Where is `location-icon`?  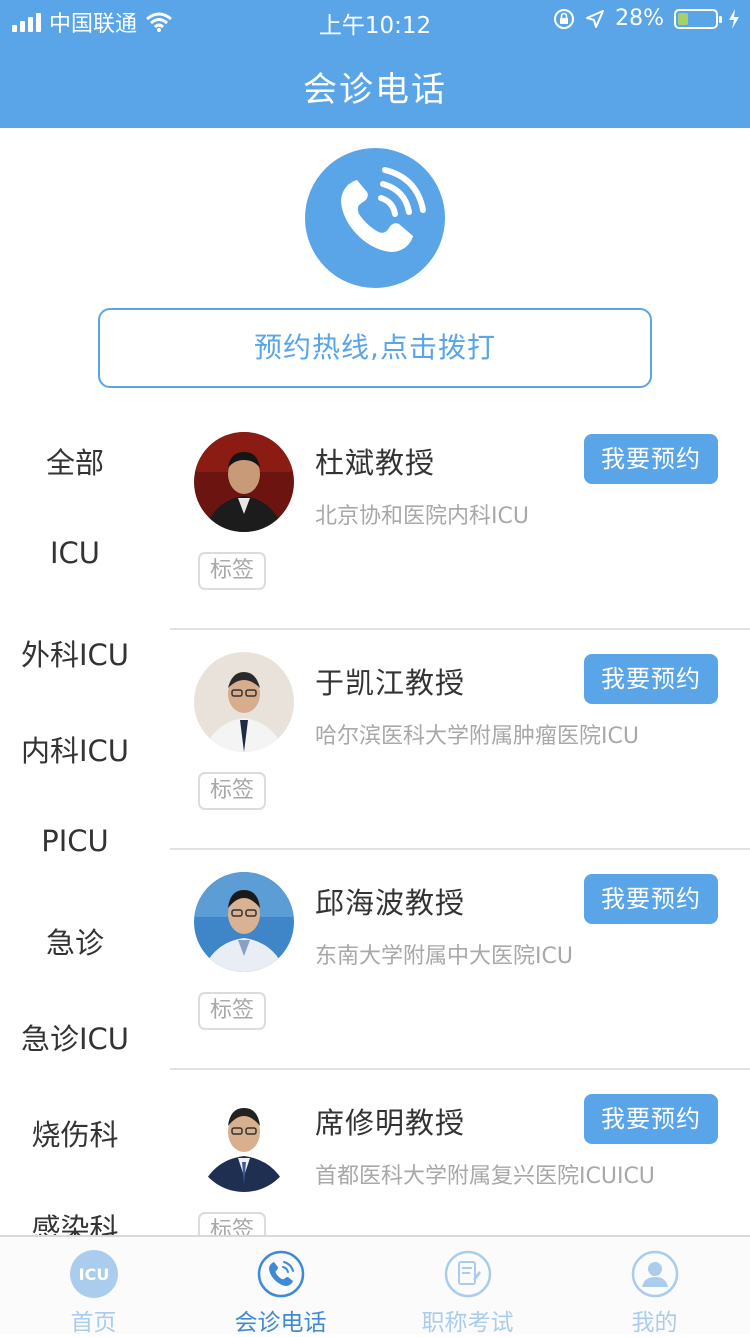 location-icon is located at coordinates (595, 18).